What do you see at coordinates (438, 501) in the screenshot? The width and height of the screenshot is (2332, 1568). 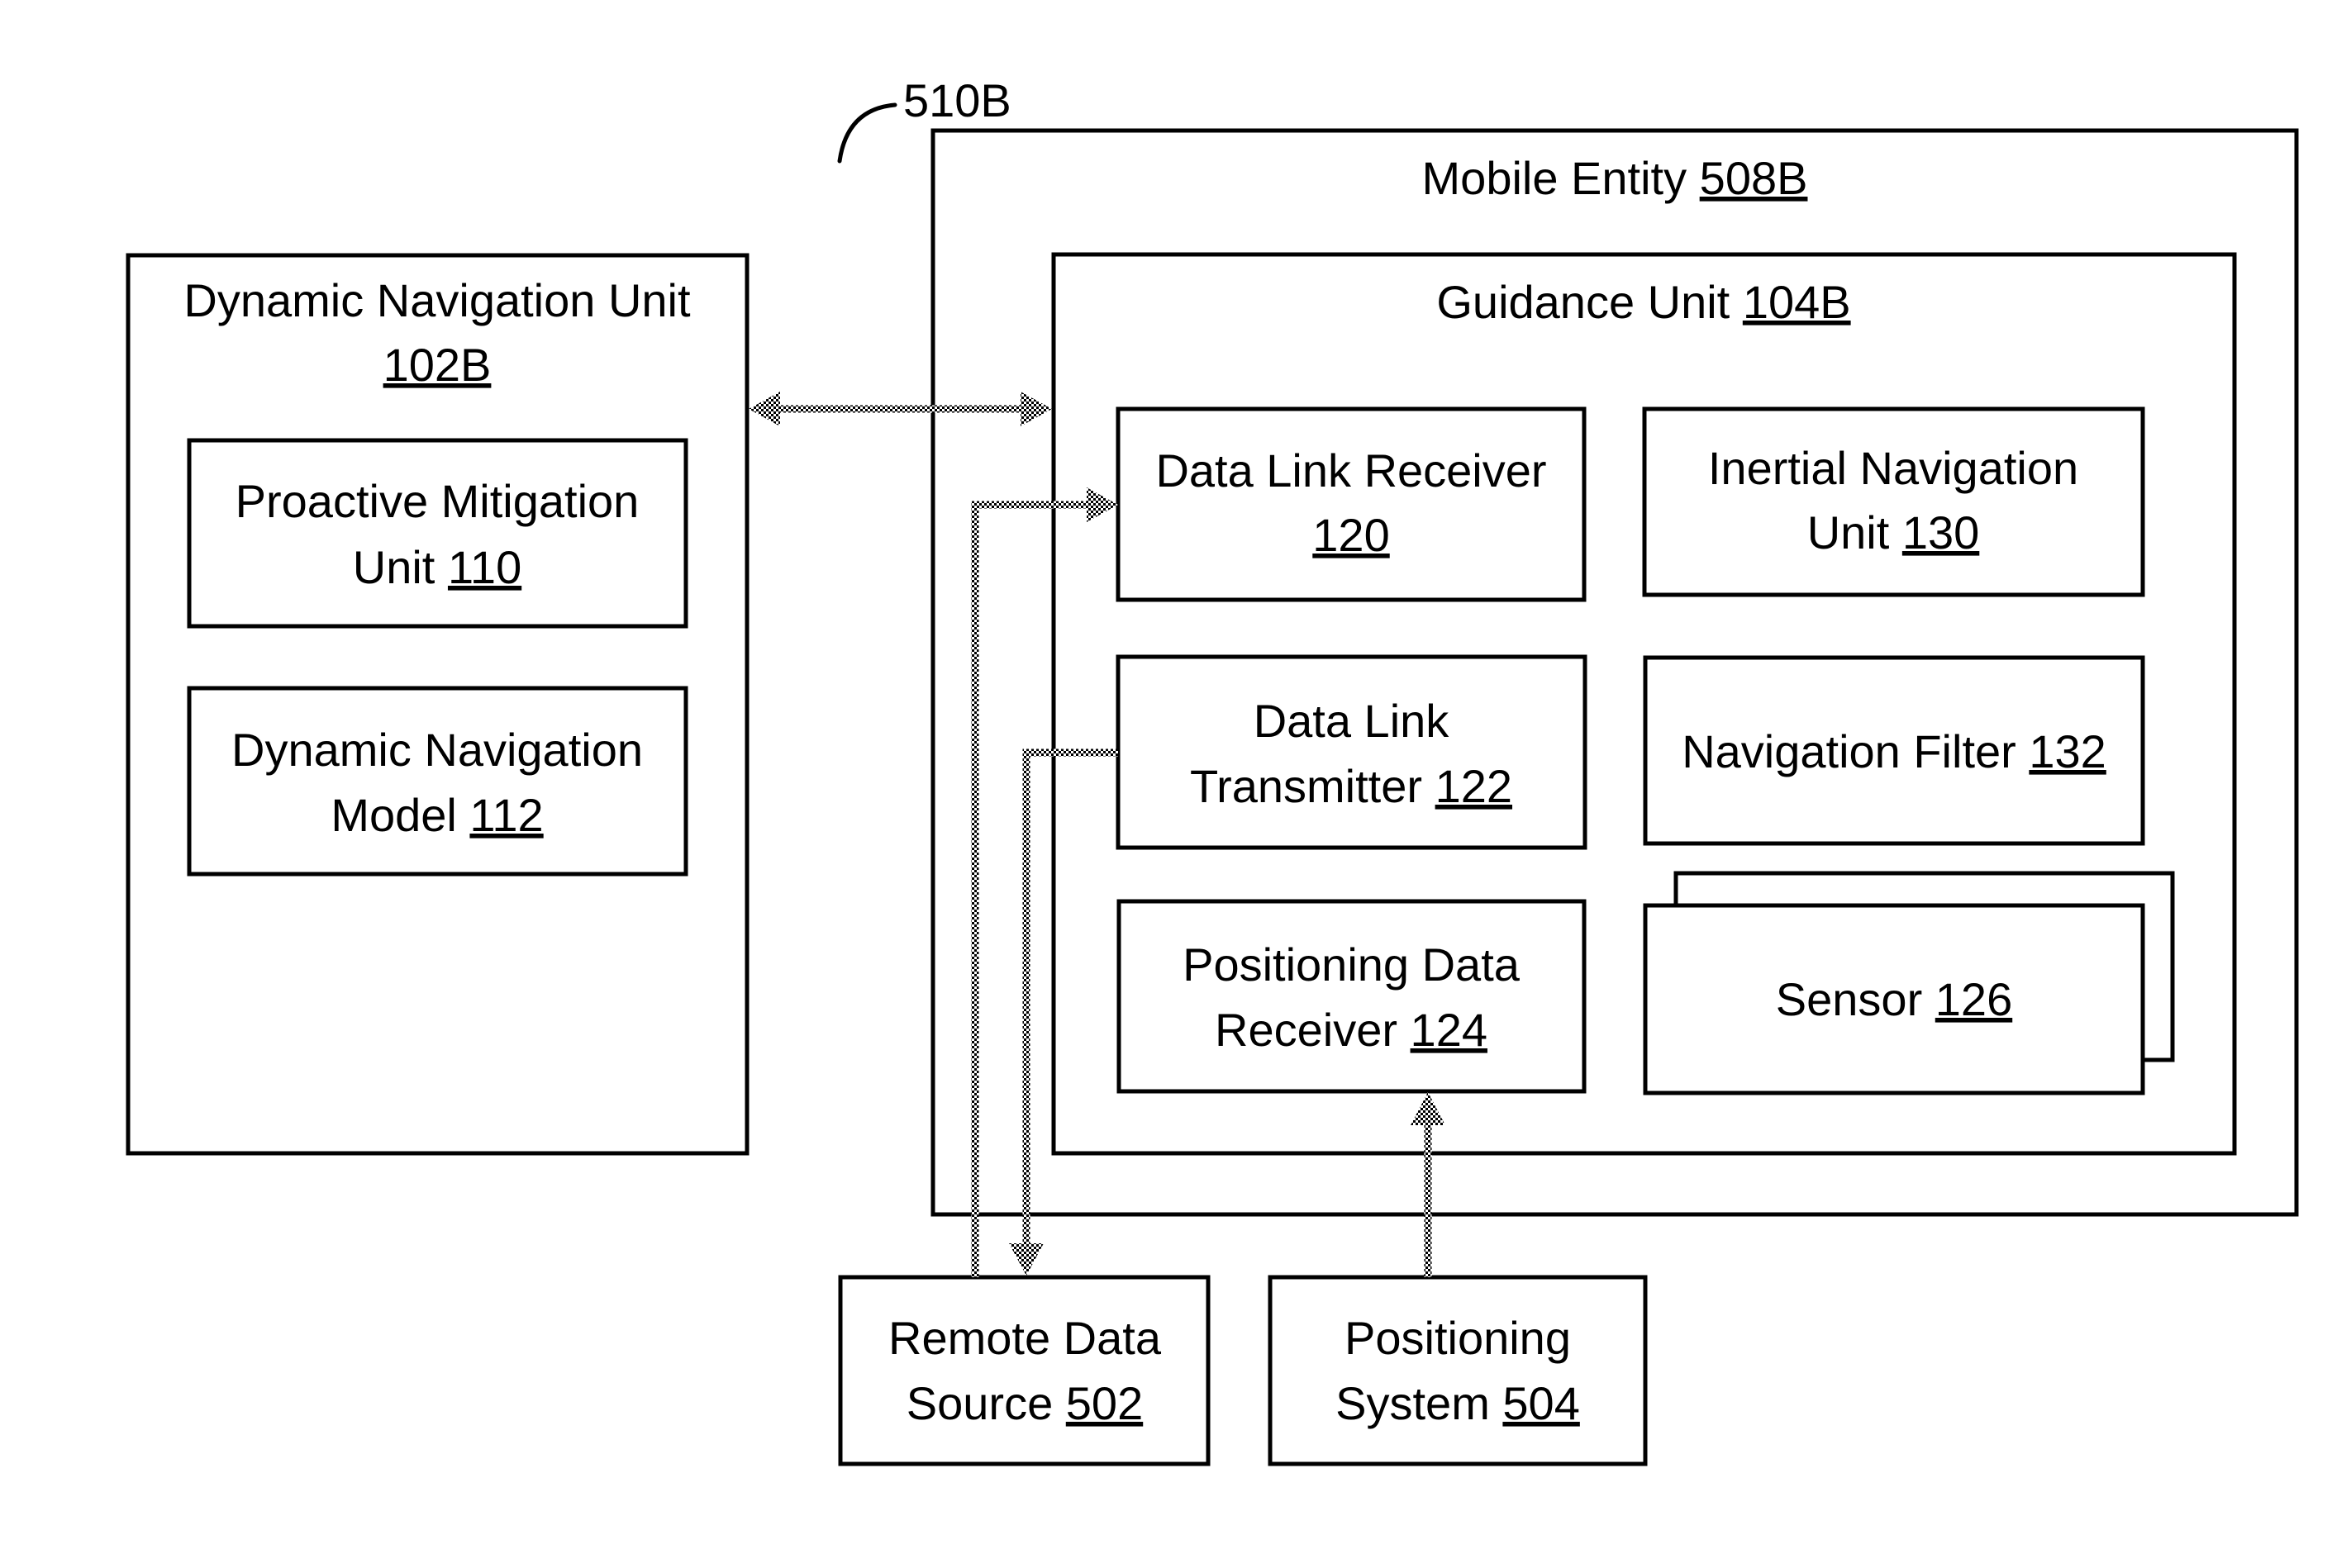 I see `proactive-mitigation-unit-label-line1: Proactive Mitigation` at bounding box center [438, 501].